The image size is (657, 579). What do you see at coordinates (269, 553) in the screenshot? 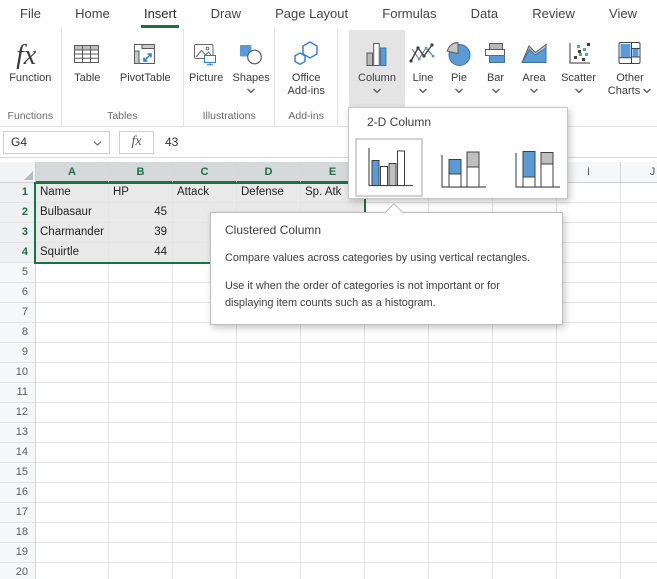
I see `cell-D19` at bounding box center [269, 553].